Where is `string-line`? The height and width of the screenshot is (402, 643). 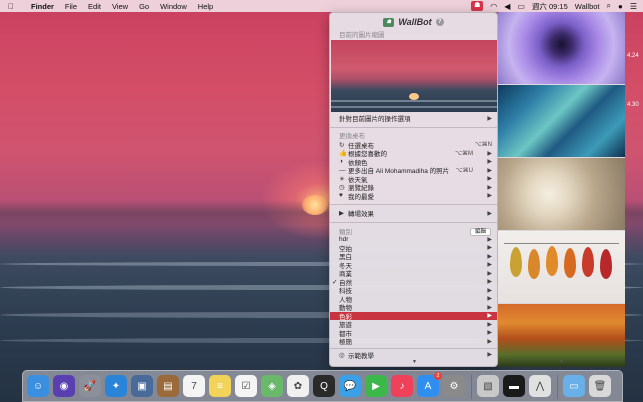 string-line is located at coordinates (561, 243).